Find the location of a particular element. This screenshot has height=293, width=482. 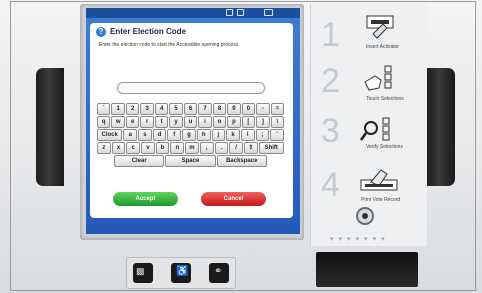

keyboard-row: Clear Space Backspace is located at coordinates (190, 161).